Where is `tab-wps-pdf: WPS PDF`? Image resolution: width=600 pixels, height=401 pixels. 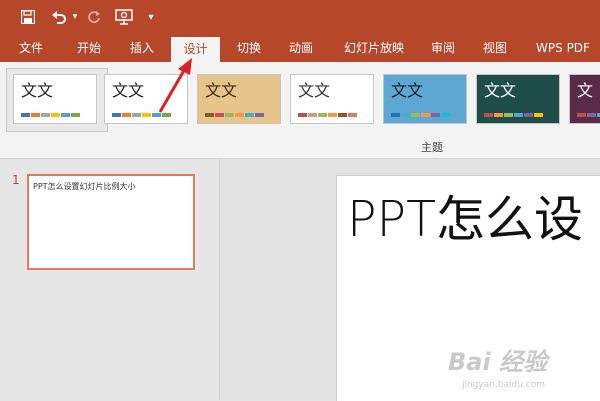
tab-wps-pdf: WPS PDF is located at coordinates (563, 48).